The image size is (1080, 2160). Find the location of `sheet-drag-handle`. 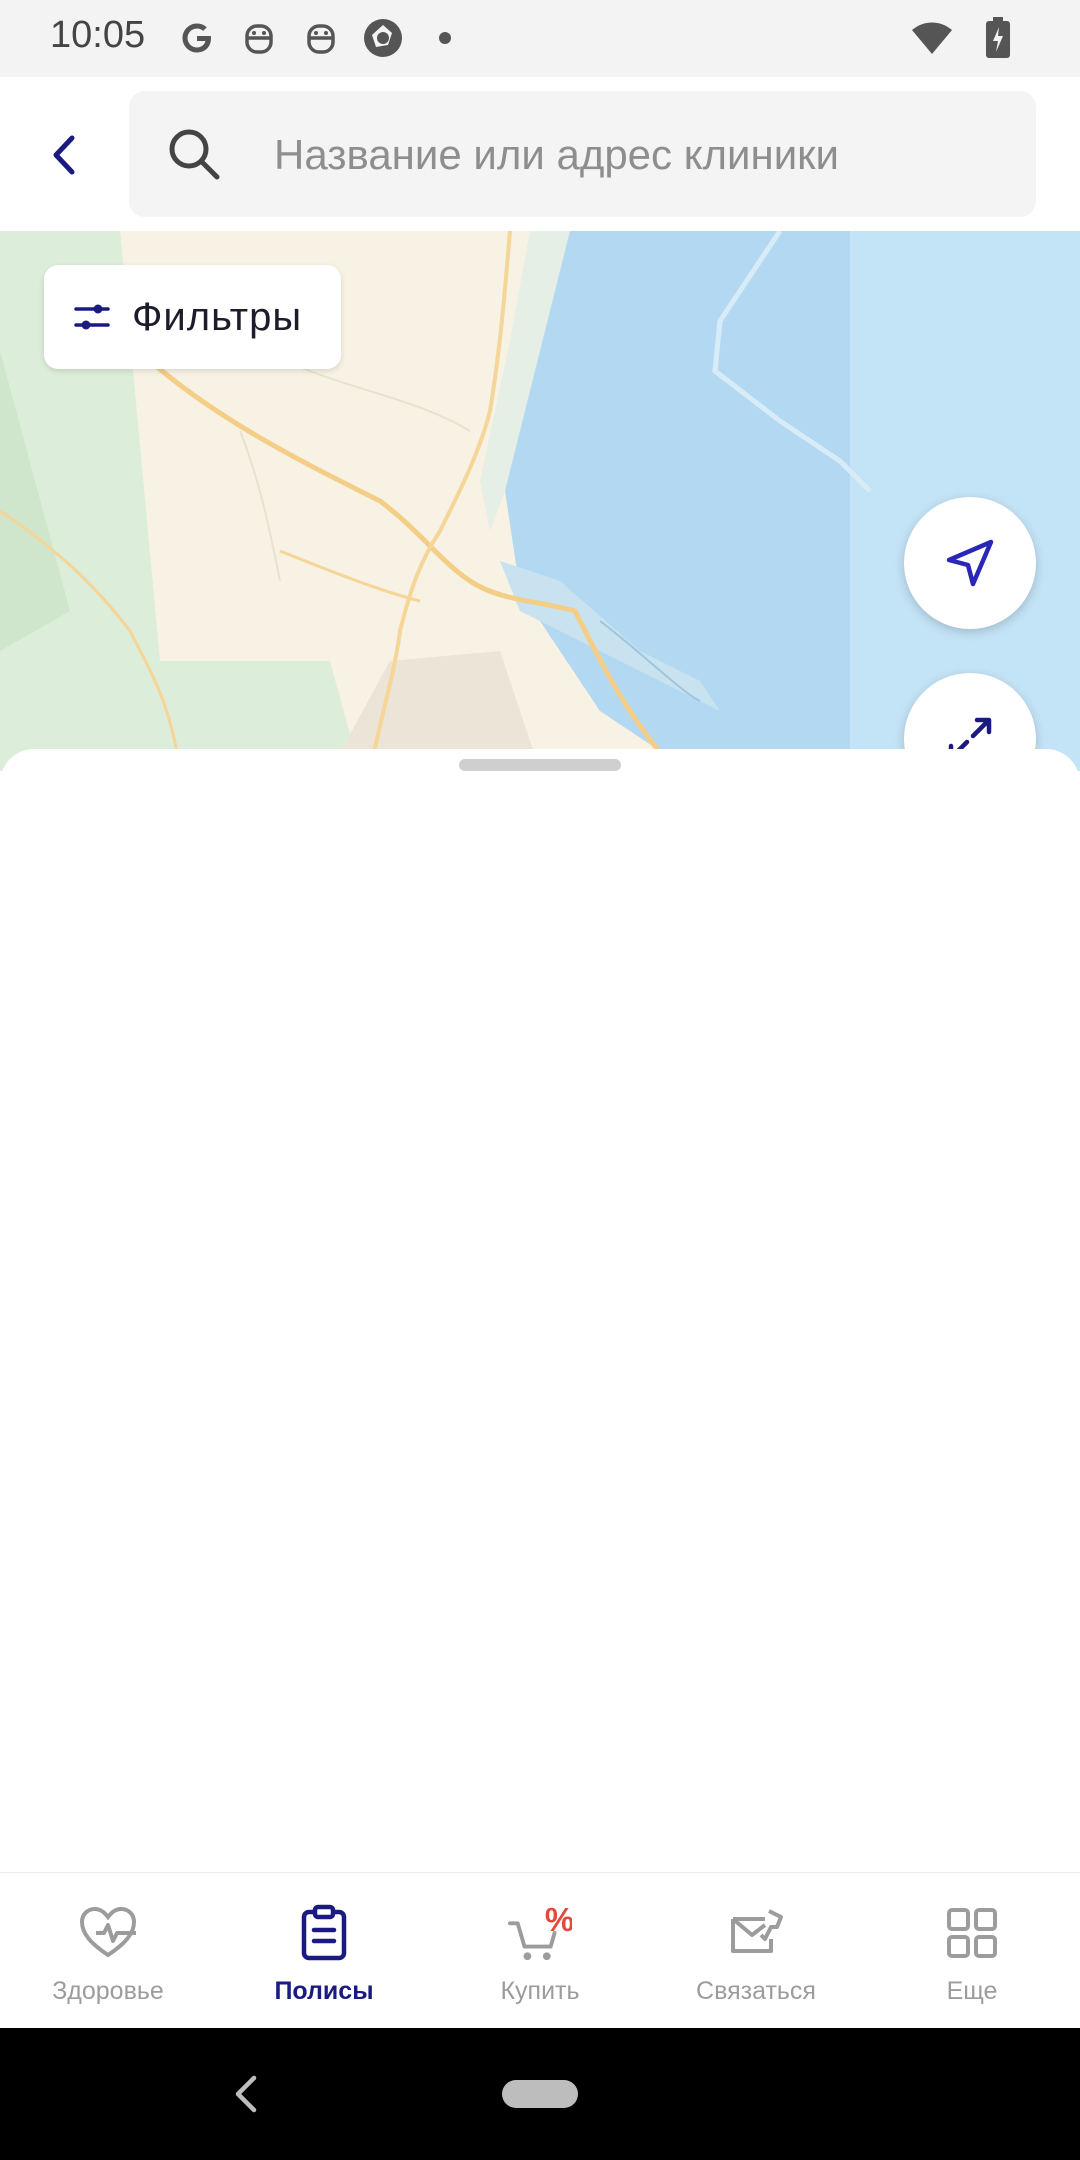

sheet-drag-handle is located at coordinates (540, 765).